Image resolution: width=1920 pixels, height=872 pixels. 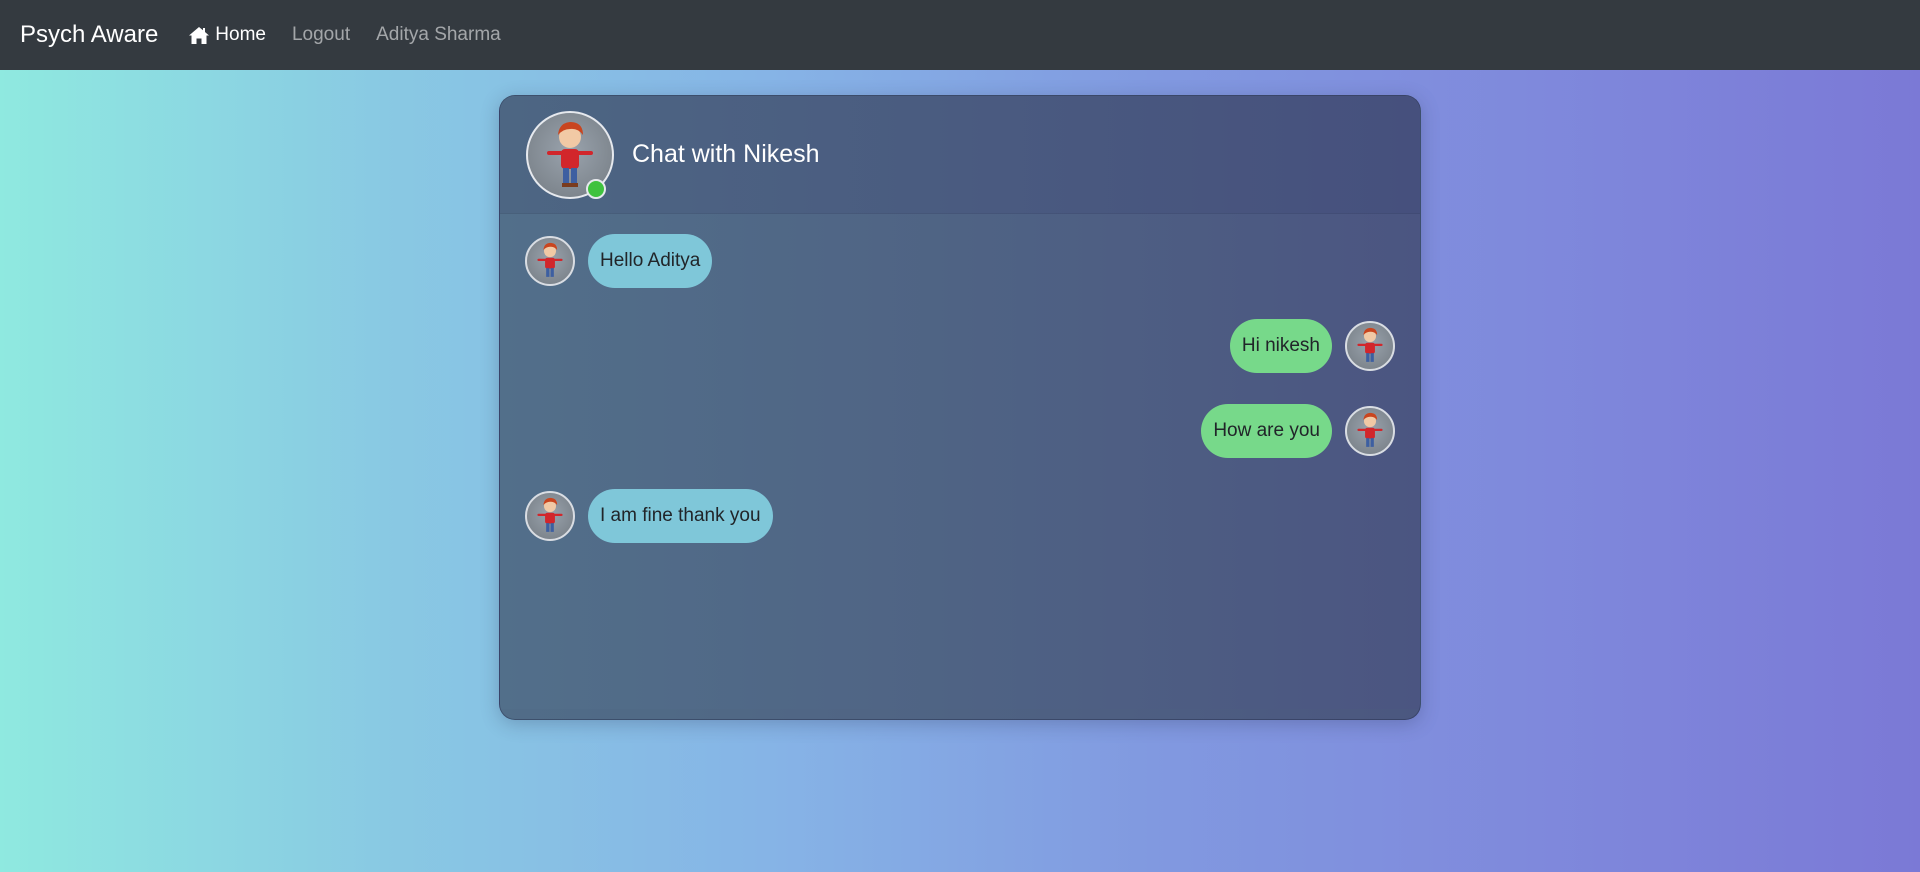 What do you see at coordinates (1266, 431) in the screenshot?
I see `message-bubble: How are you` at bounding box center [1266, 431].